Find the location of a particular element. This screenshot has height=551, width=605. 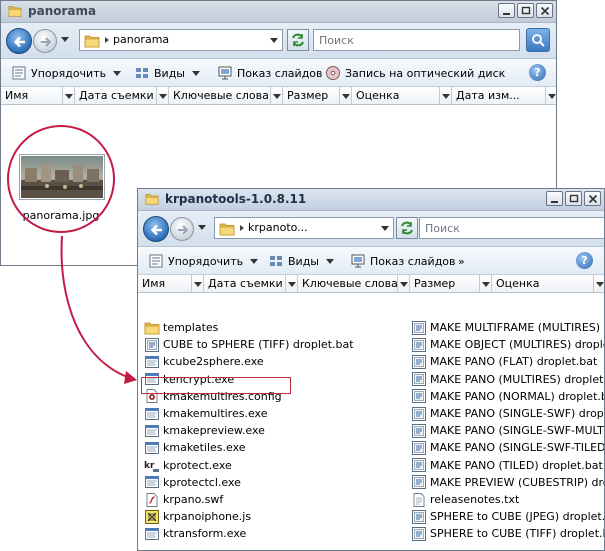

file-item: SPHERE to CUBE (JPEG) droplet.bat is located at coordinates (507, 516).